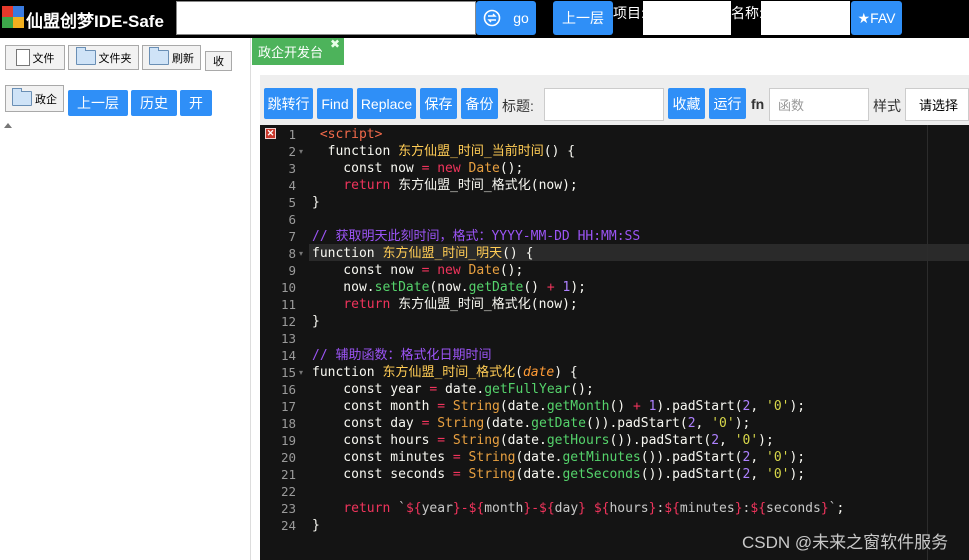  What do you see at coordinates (583, 18) in the screenshot?
I see `up-level-top-button: 上一层` at bounding box center [583, 18].